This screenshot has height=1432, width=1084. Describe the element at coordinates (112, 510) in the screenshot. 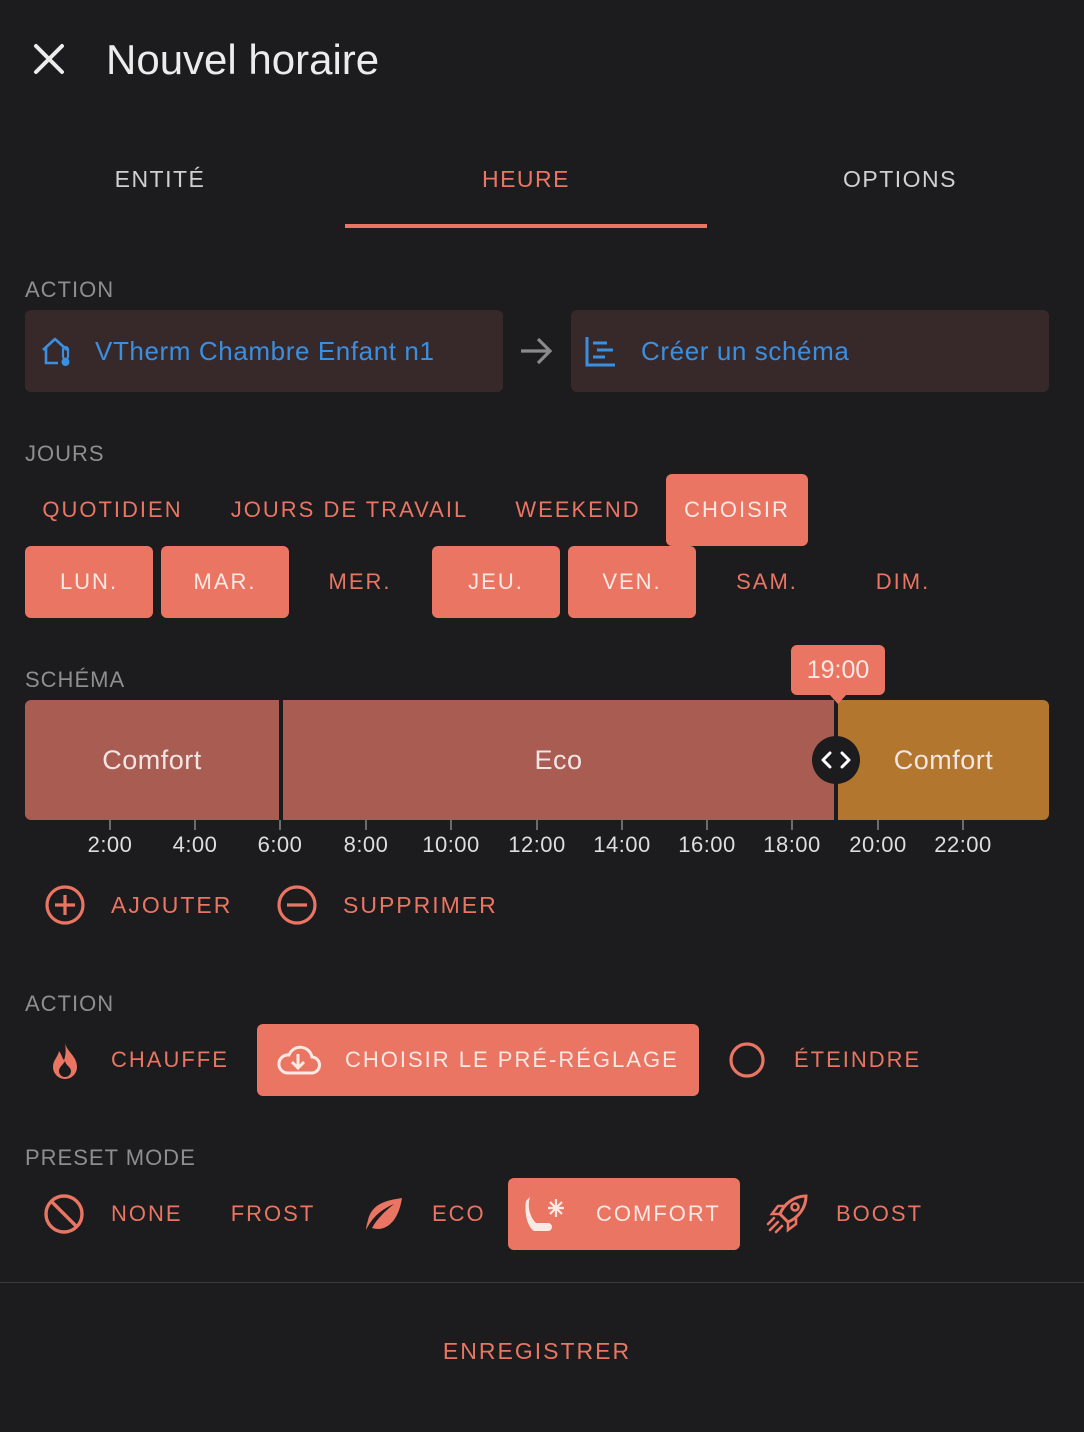

I see `days-preset-daily: QUOTIDIEN` at that location.